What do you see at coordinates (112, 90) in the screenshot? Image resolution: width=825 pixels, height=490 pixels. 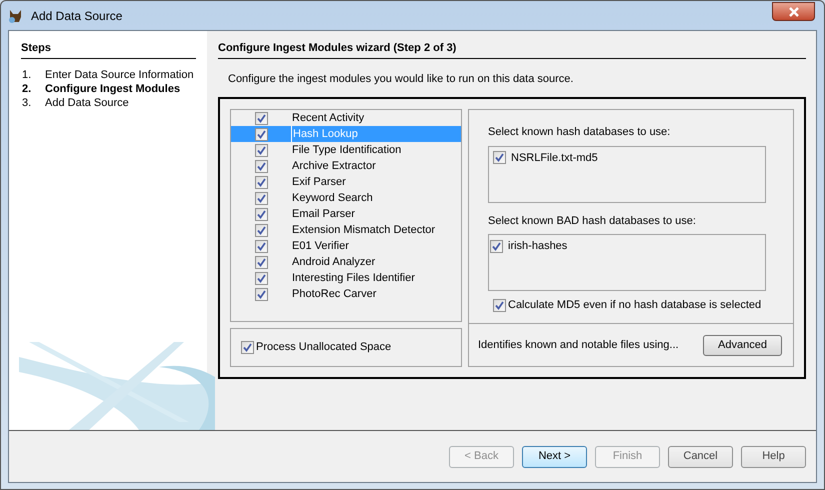 I see `step-label: Configure Ingest Modules` at bounding box center [112, 90].